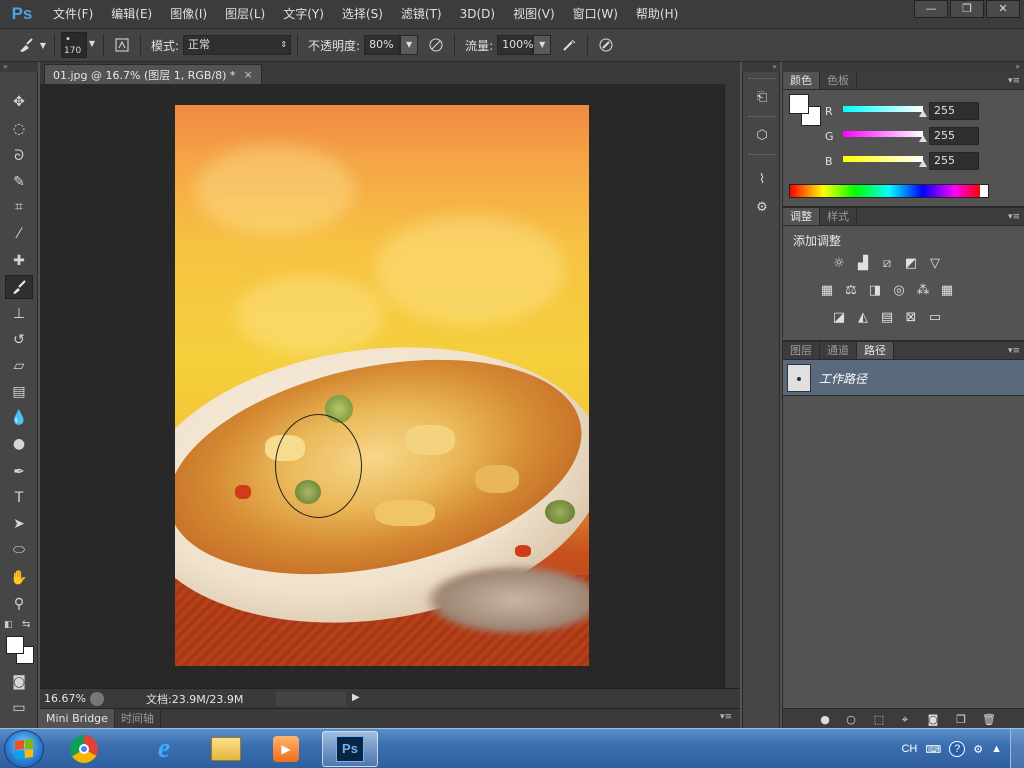 The height and width of the screenshot is (768, 1024). I want to click on help-icon: ?, so click(957, 749).